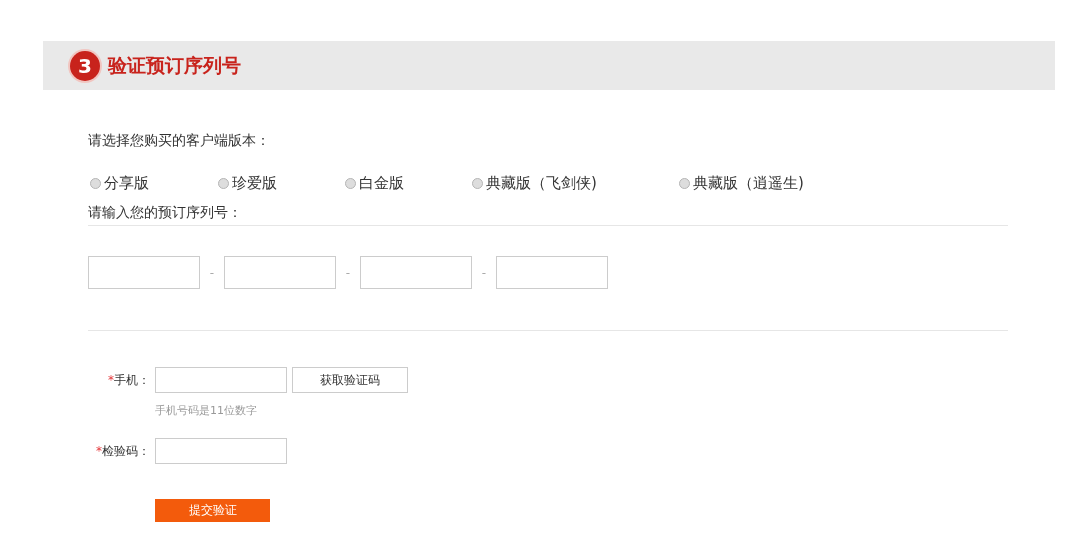  Describe the element at coordinates (279, 183) in the screenshot. I see `edition-radio: 珍爱版` at that location.